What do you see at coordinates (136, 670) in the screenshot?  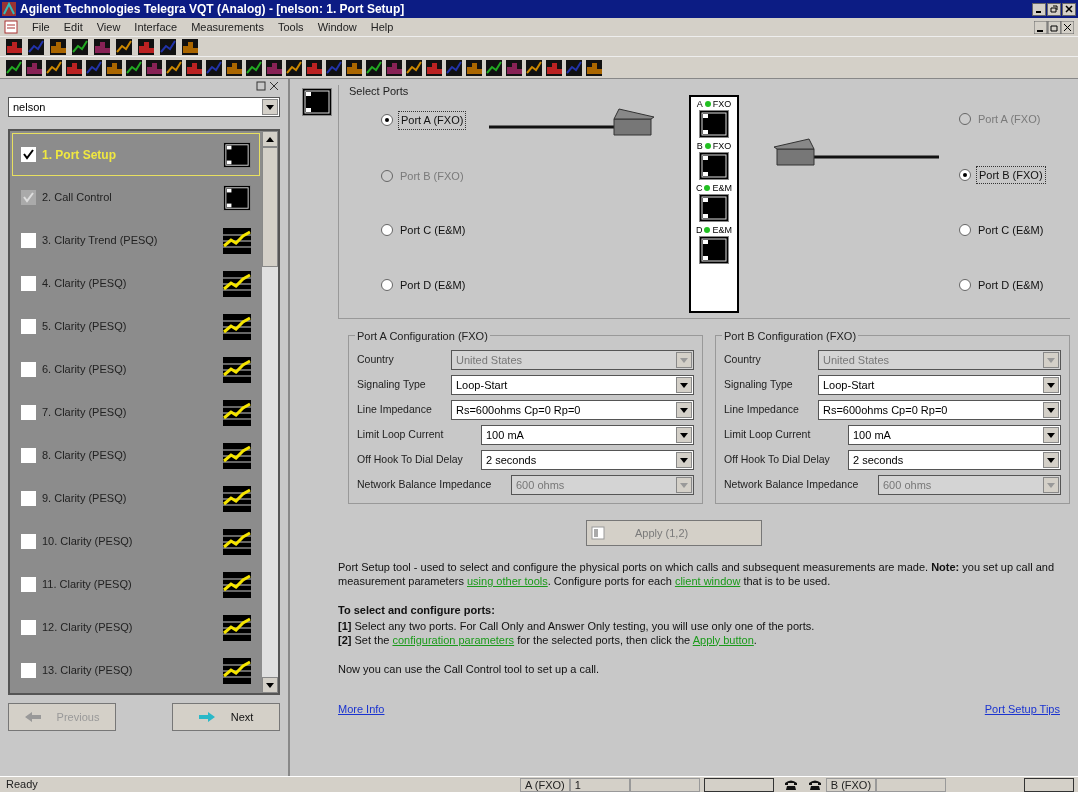 I see `tool-list-item: 13. Clarity (PESQ)` at bounding box center [136, 670].